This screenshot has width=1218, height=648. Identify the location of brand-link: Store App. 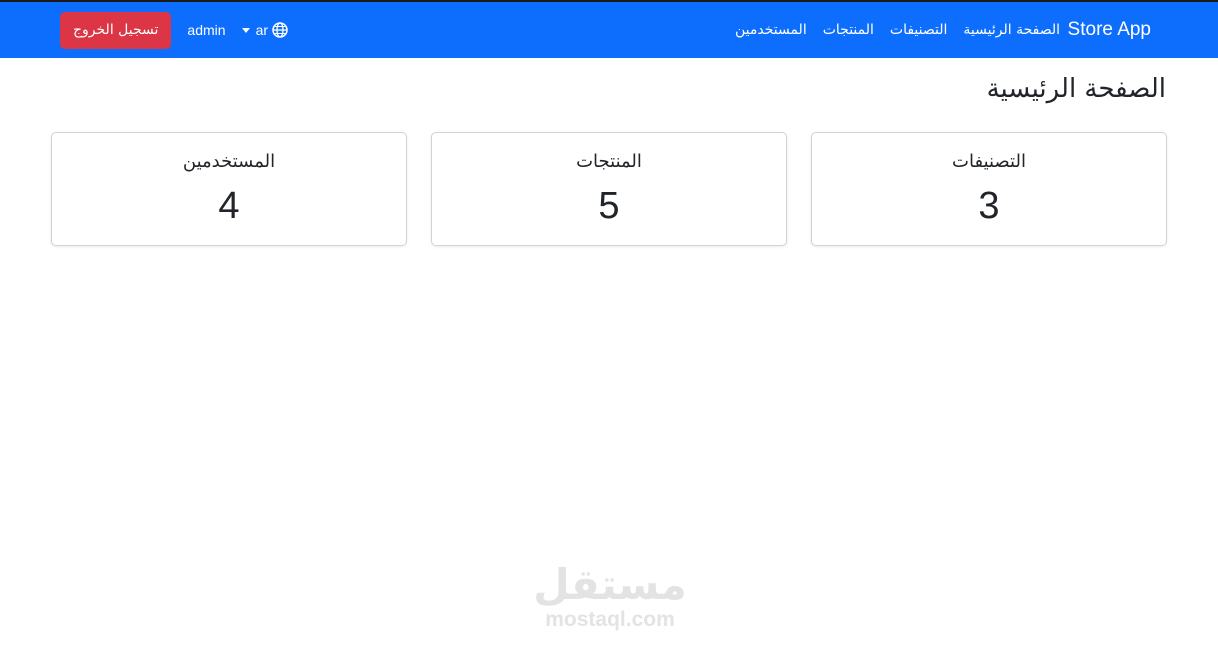
(1109, 30).